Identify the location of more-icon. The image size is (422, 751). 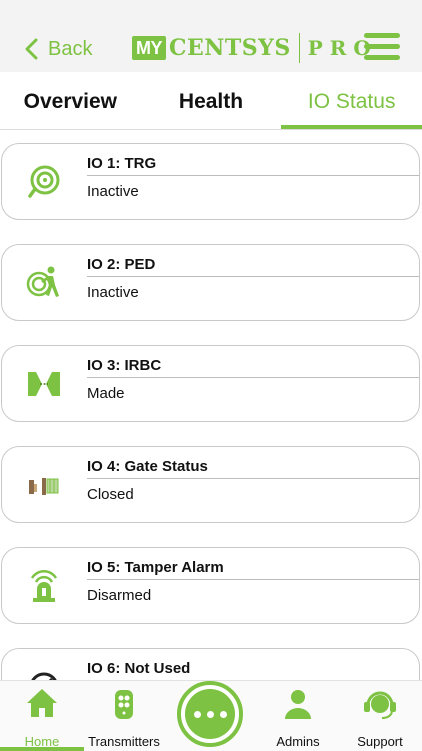
(210, 714).